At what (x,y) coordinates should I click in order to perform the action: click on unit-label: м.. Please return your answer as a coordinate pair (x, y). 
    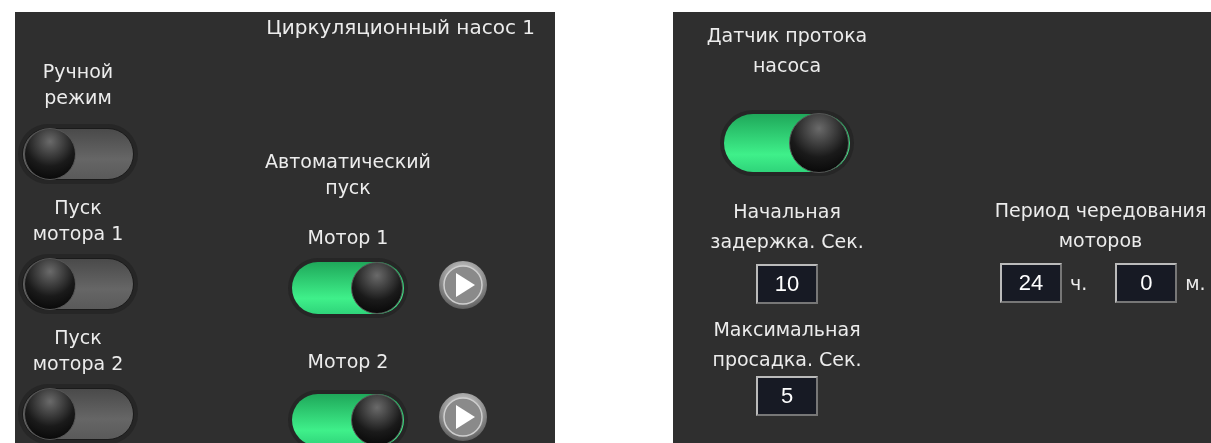
    Looking at the image, I should click on (1195, 283).